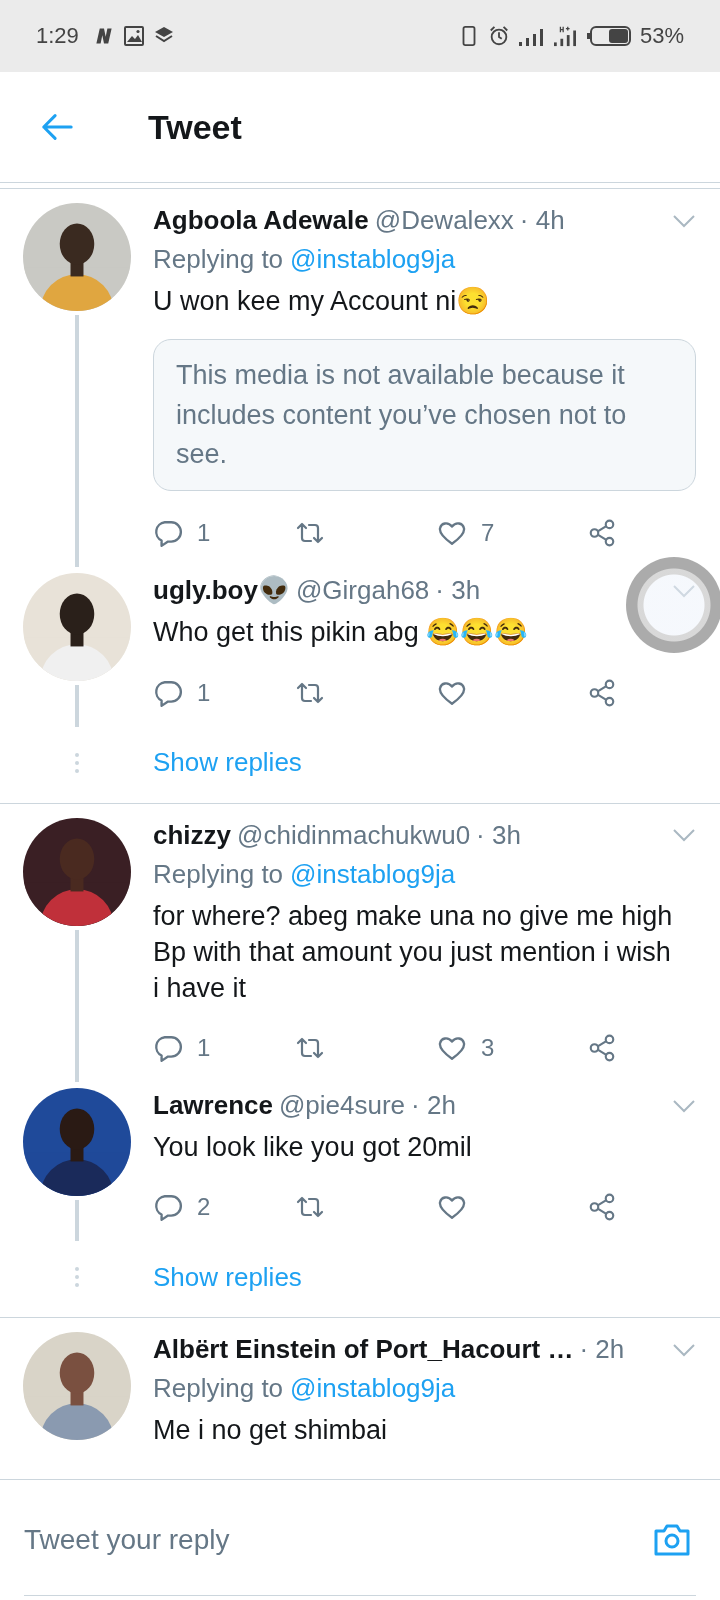  Describe the element at coordinates (488, 533) in the screenshot. I see `like-count: 7` at that location.